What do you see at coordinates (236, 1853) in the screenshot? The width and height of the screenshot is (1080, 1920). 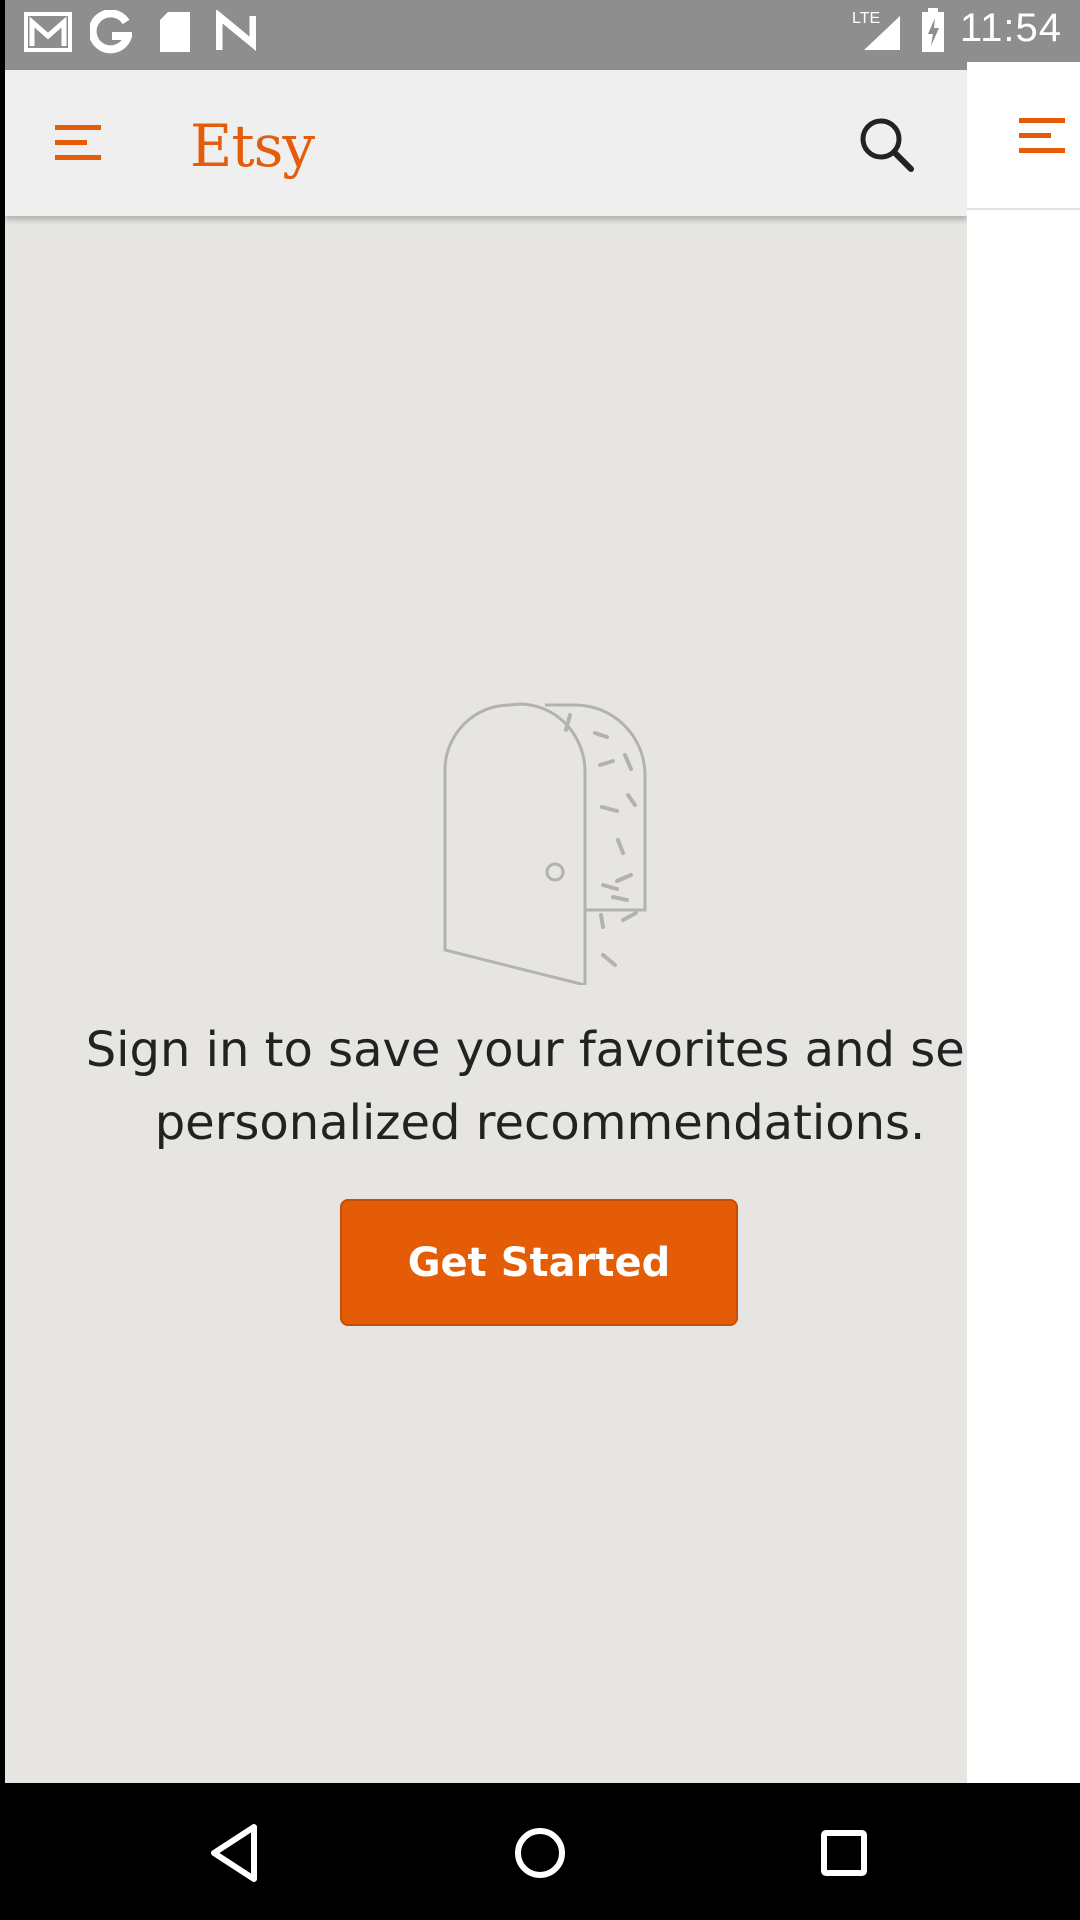 I see `back-icon` at bounding box center [236, 1853].